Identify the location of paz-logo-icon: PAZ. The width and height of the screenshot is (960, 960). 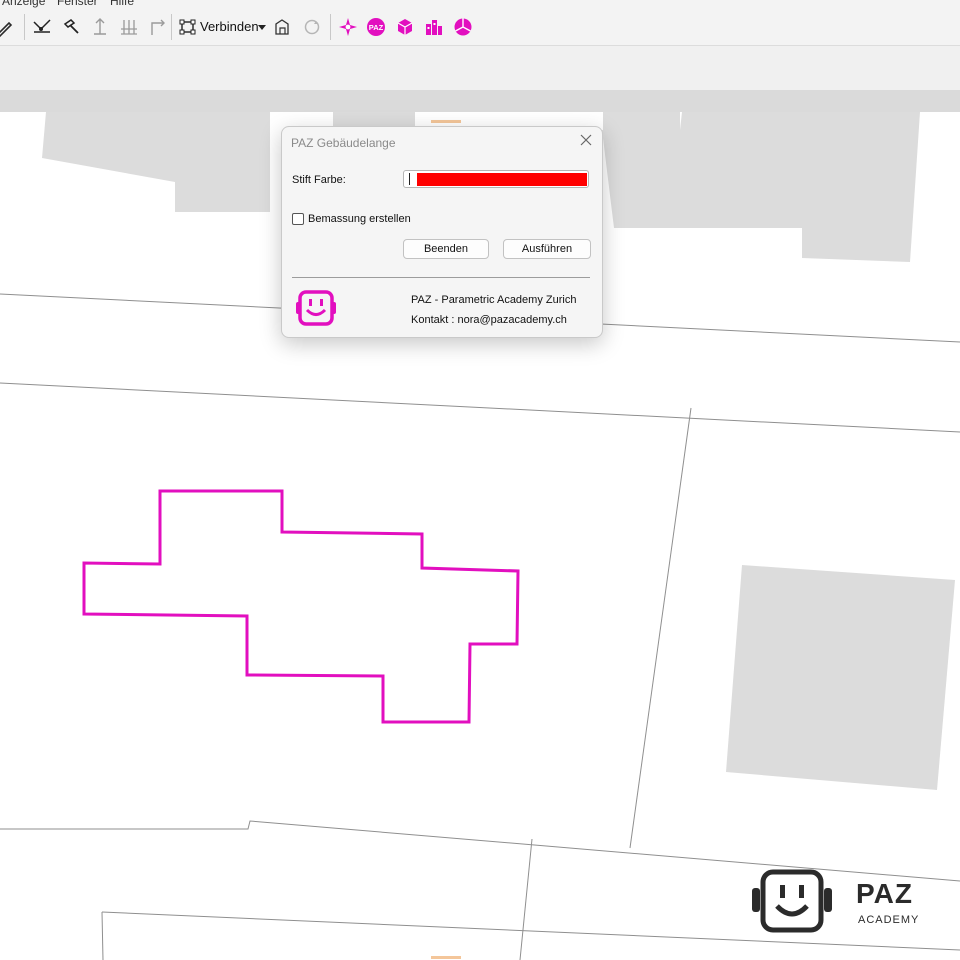
(376, 27).